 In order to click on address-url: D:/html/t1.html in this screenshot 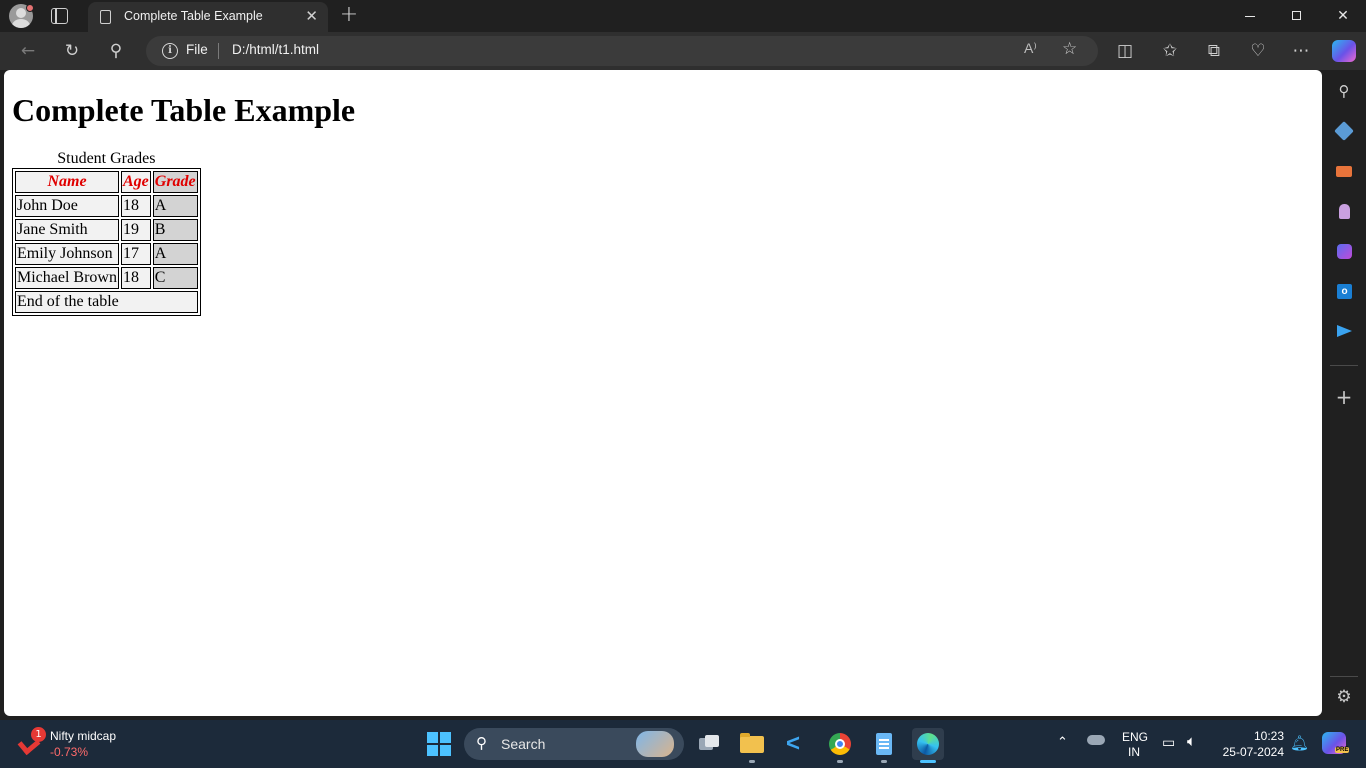, I will do `click(275, 49)`.